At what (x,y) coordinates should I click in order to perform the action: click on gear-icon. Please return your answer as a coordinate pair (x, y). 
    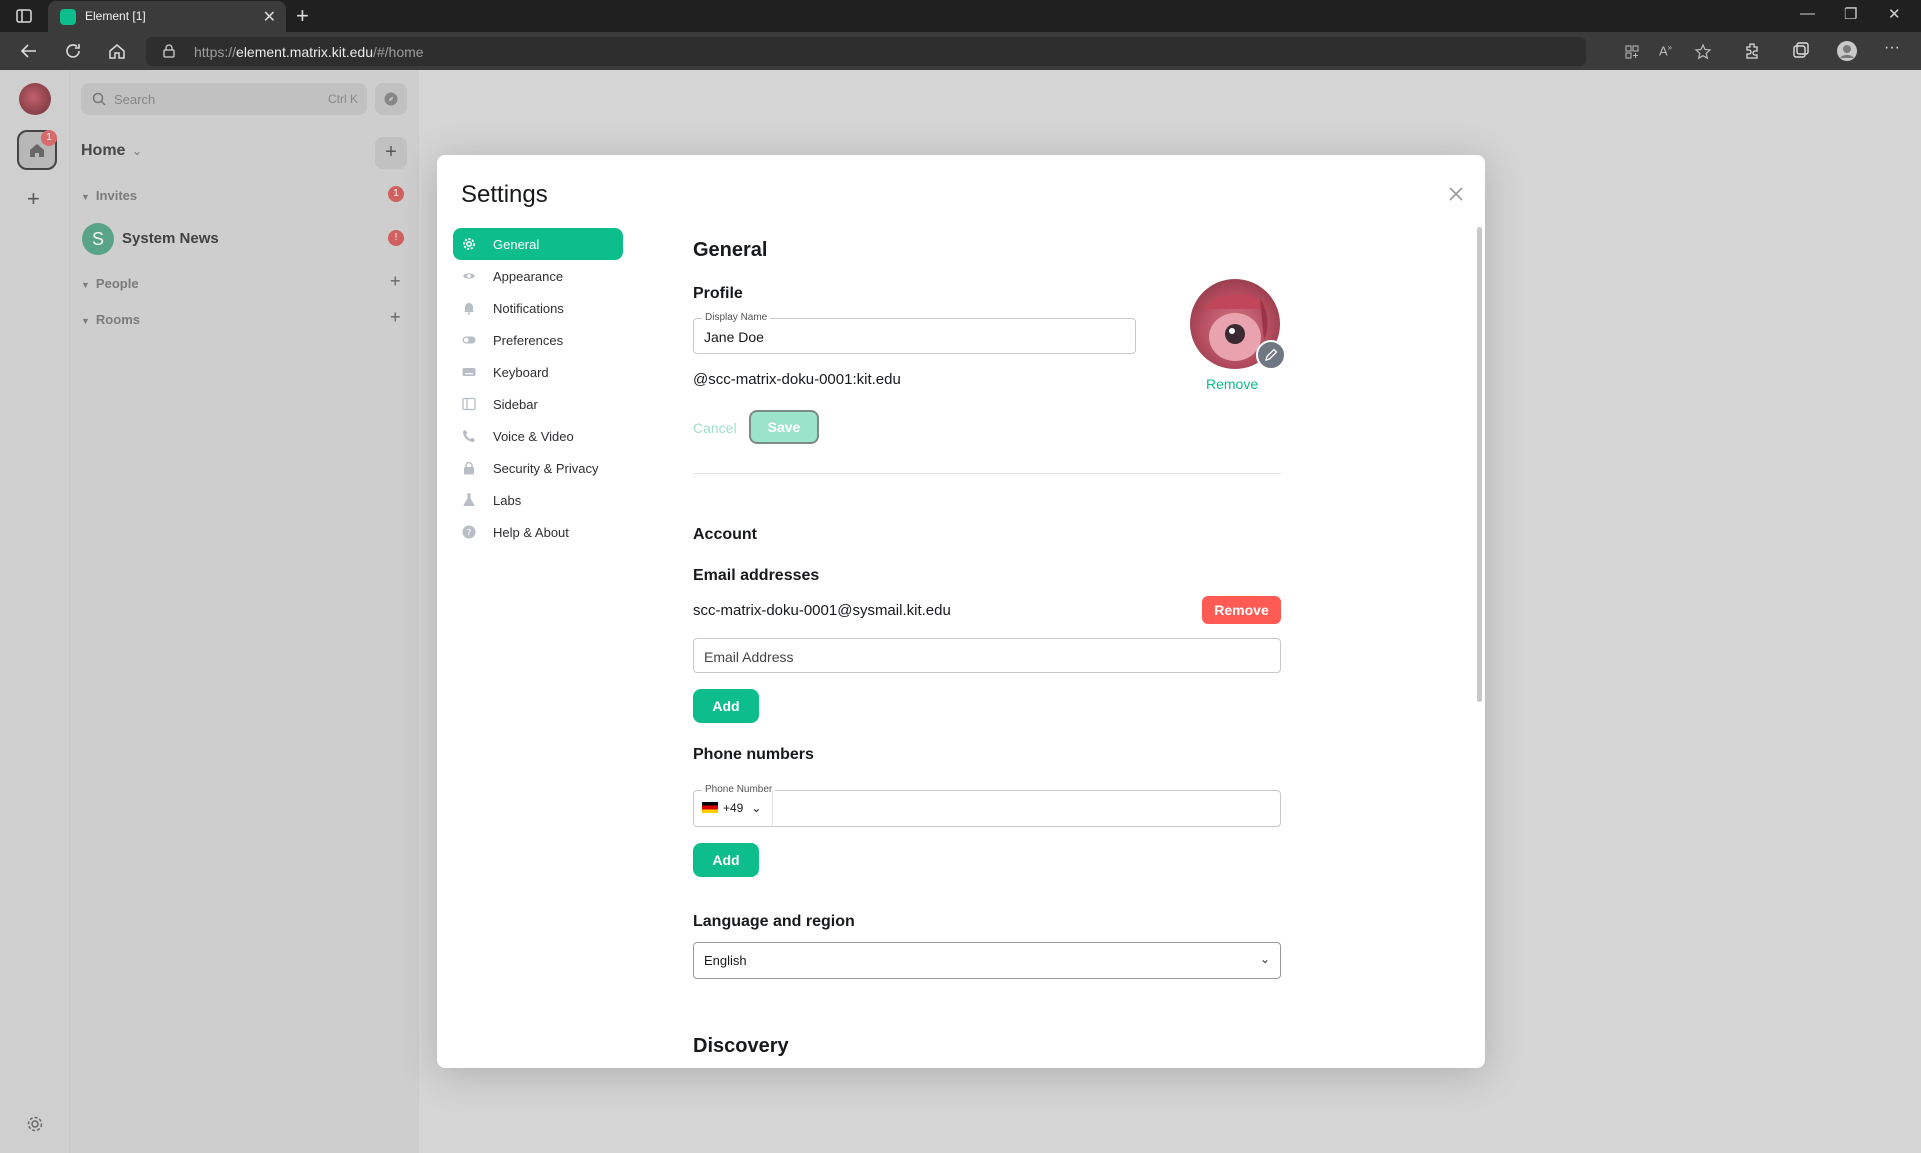
    Looking at the image, I should click on (469, 244).